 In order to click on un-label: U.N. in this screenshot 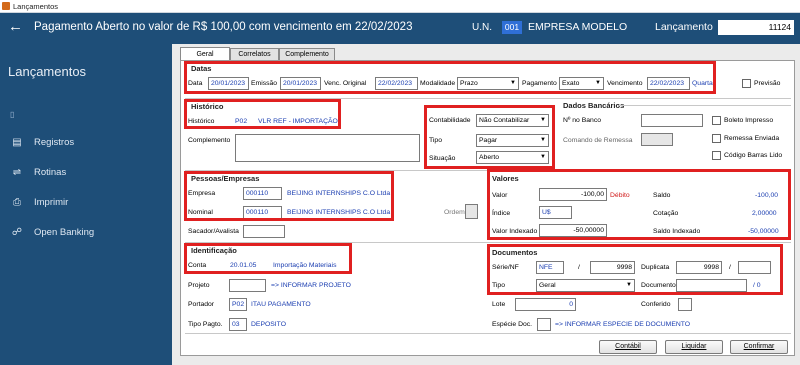, I will do `click(482, 27)`.